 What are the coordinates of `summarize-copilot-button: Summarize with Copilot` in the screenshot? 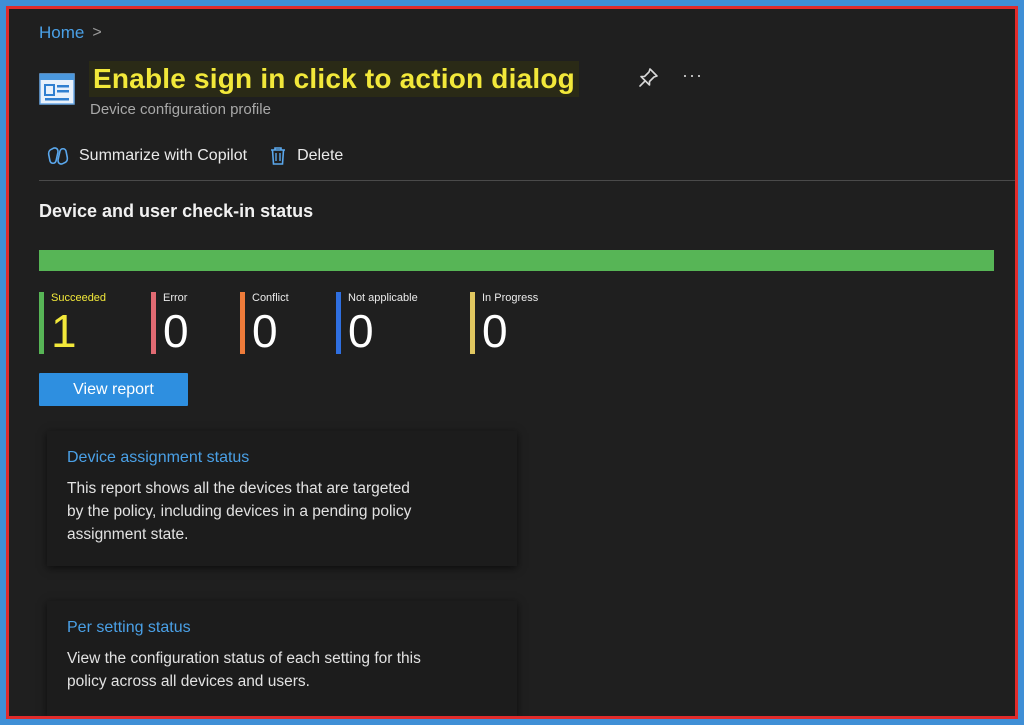 It's located at (147, 156).